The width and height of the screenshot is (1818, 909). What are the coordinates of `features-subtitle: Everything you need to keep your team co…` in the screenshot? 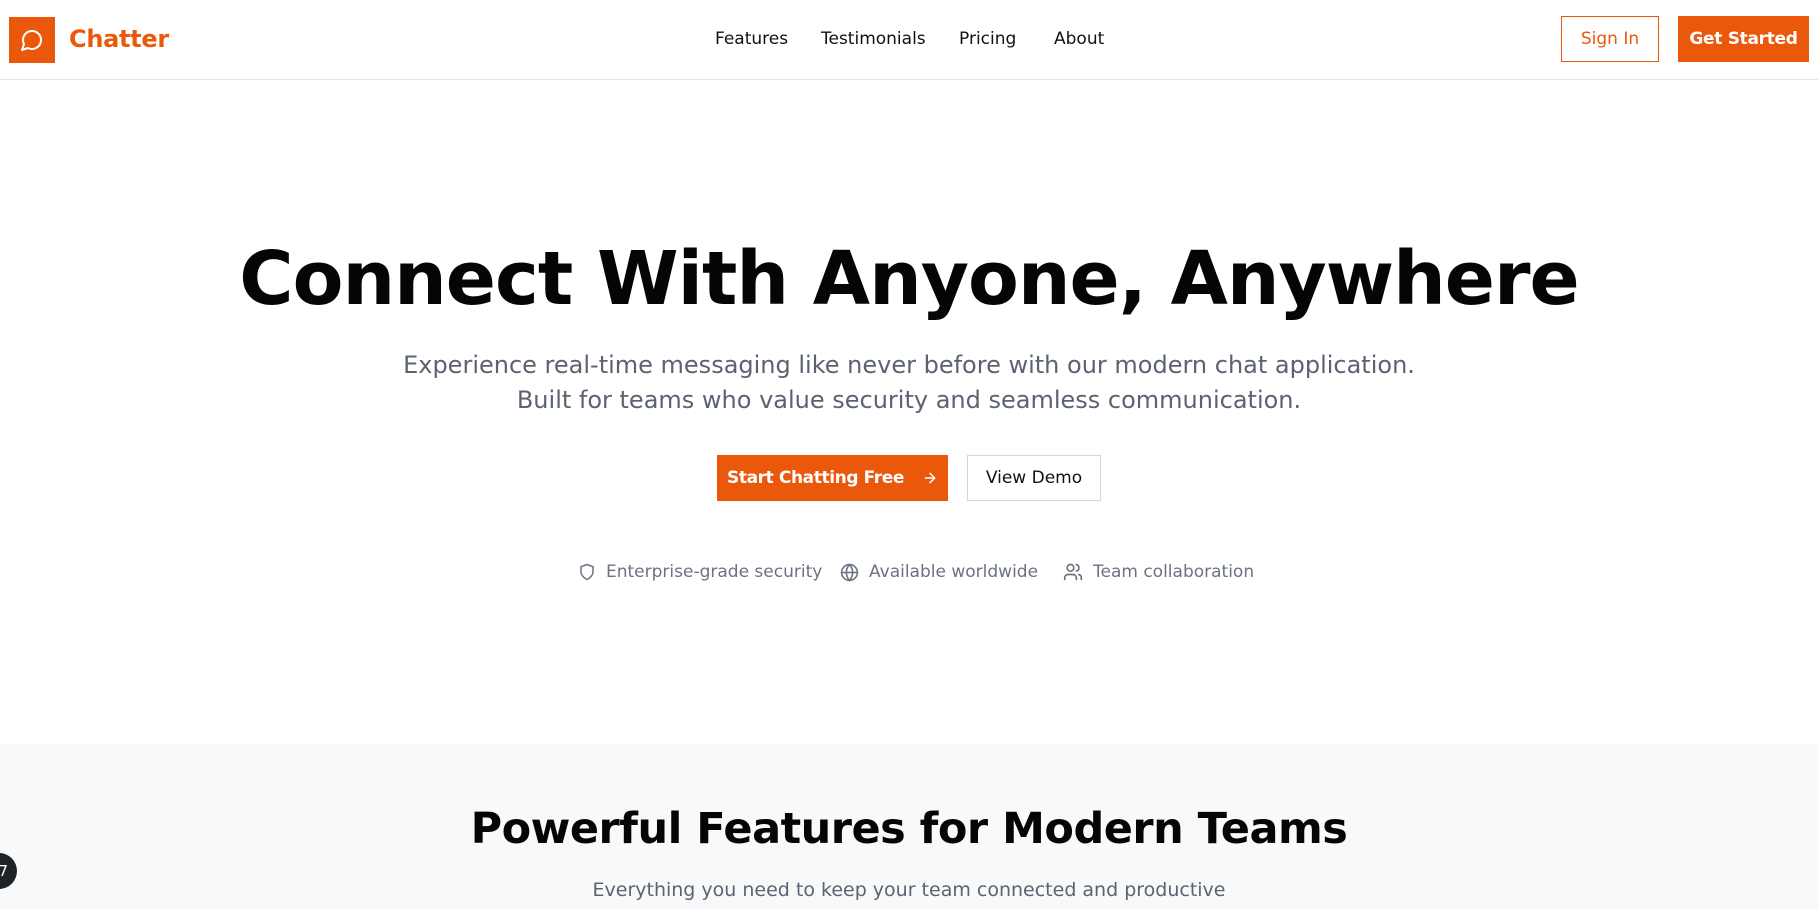 It's located at (909, 890).